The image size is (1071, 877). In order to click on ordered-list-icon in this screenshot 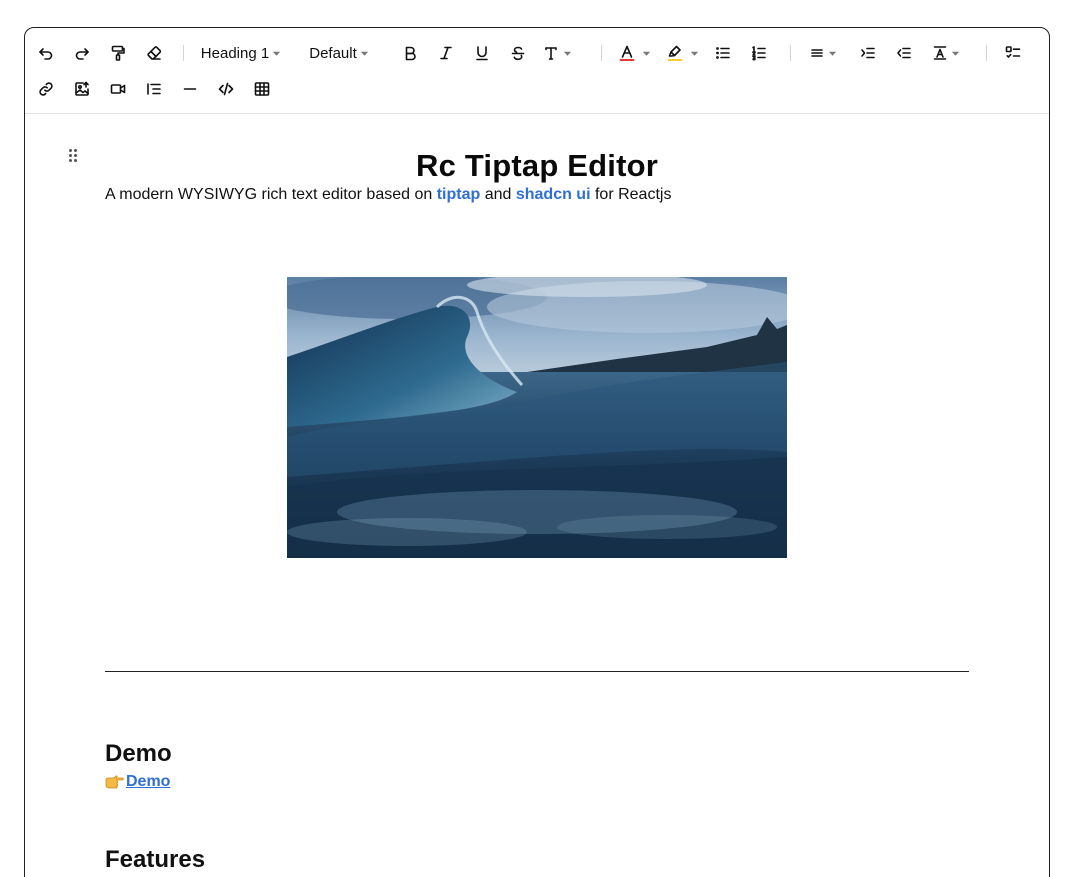, I will do `click(759, 53)`.